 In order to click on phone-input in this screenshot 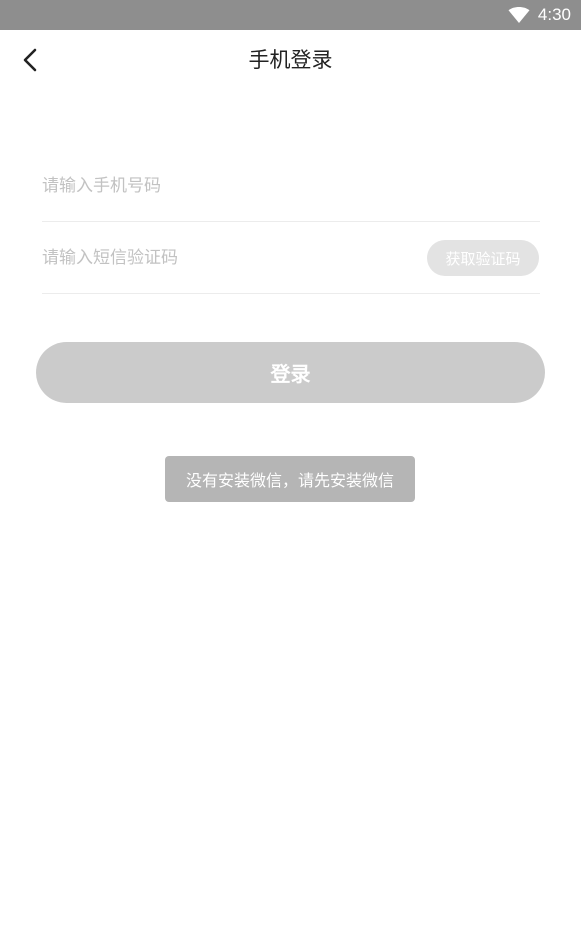, I will do `click(291, 186)`.